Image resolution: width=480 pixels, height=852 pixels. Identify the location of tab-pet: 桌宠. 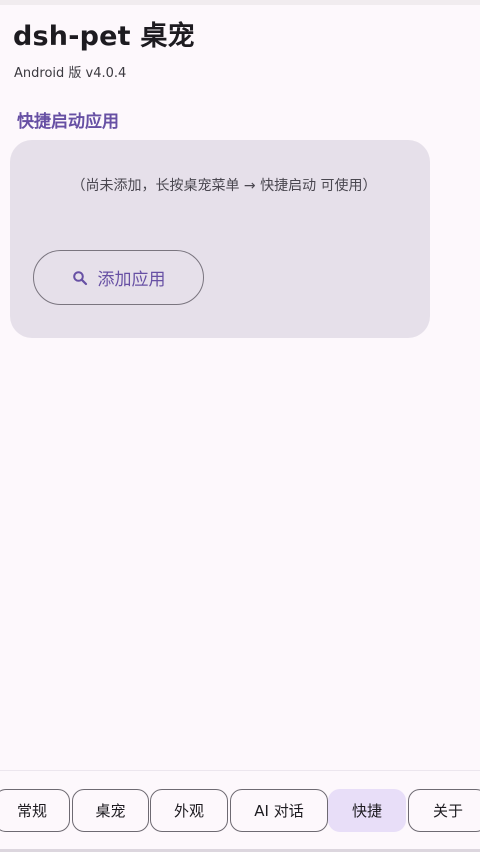
(110, 810).